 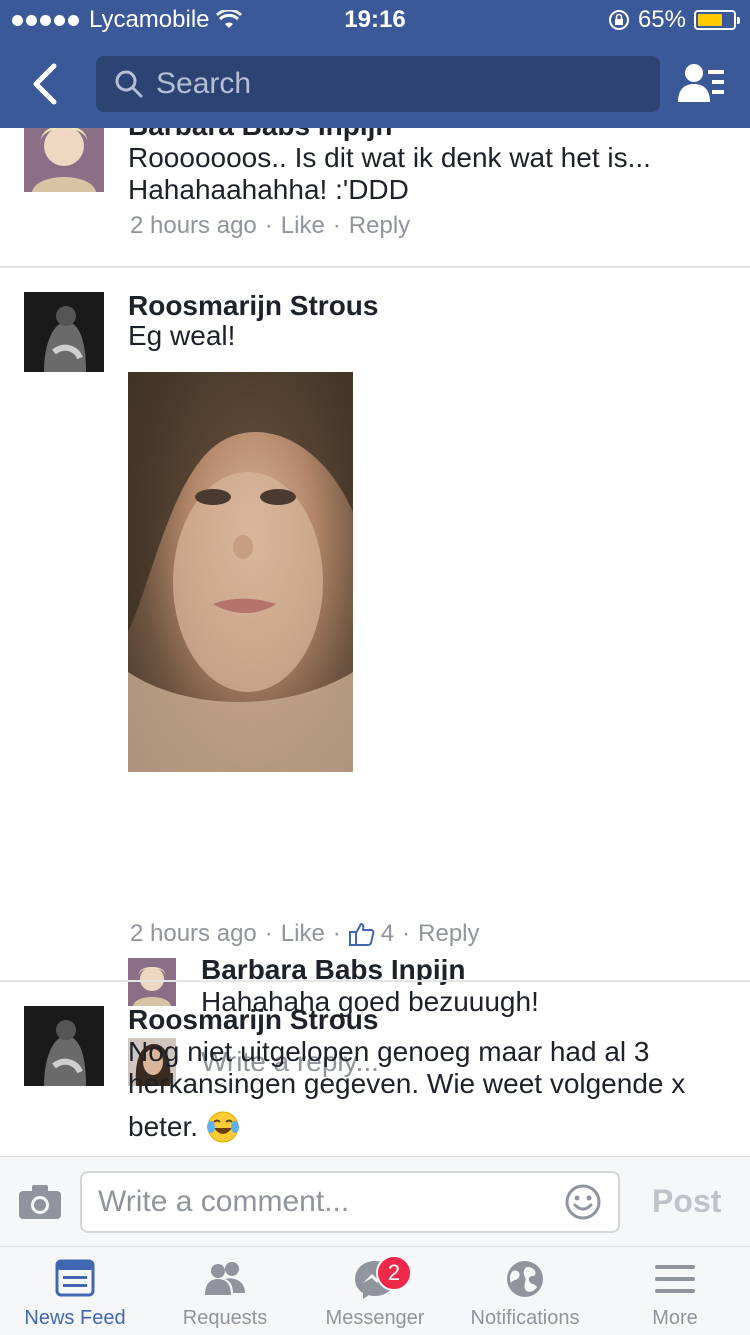 I want to click on tab-news-feed: News Feed, so click(x=75, y=1291).